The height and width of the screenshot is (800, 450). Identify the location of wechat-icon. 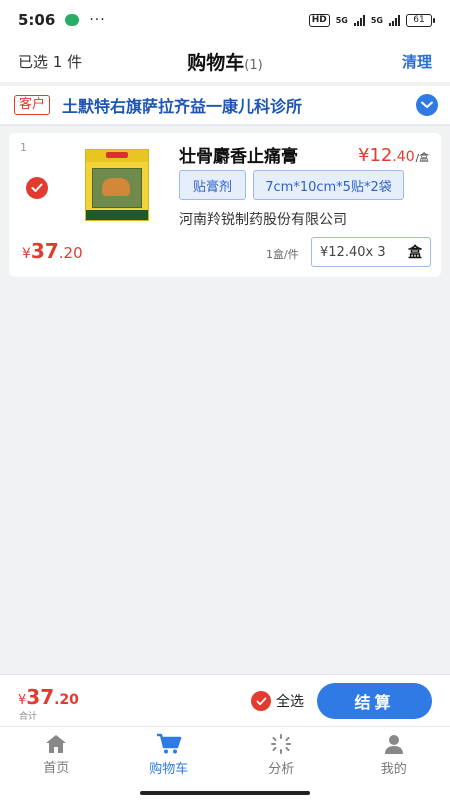
(72, 20).